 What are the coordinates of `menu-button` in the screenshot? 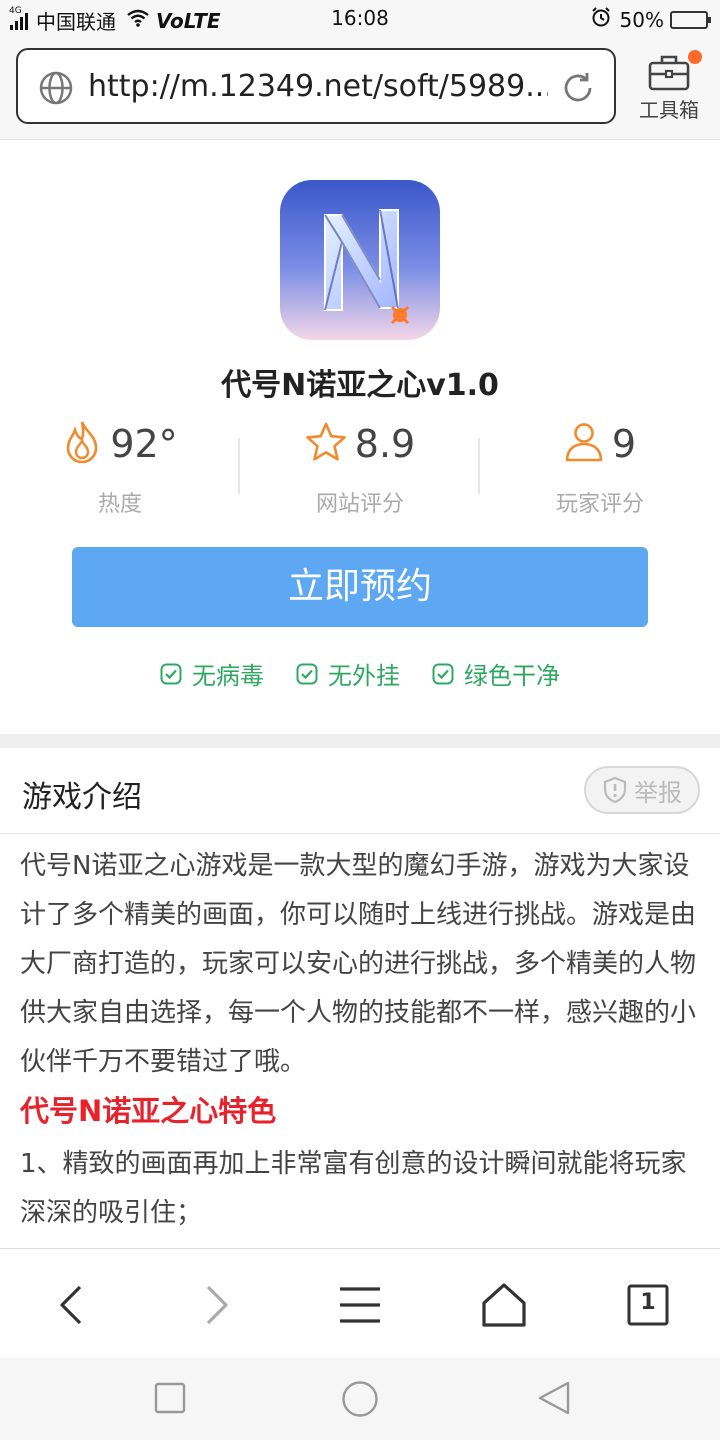 It's located at (360, 1305).